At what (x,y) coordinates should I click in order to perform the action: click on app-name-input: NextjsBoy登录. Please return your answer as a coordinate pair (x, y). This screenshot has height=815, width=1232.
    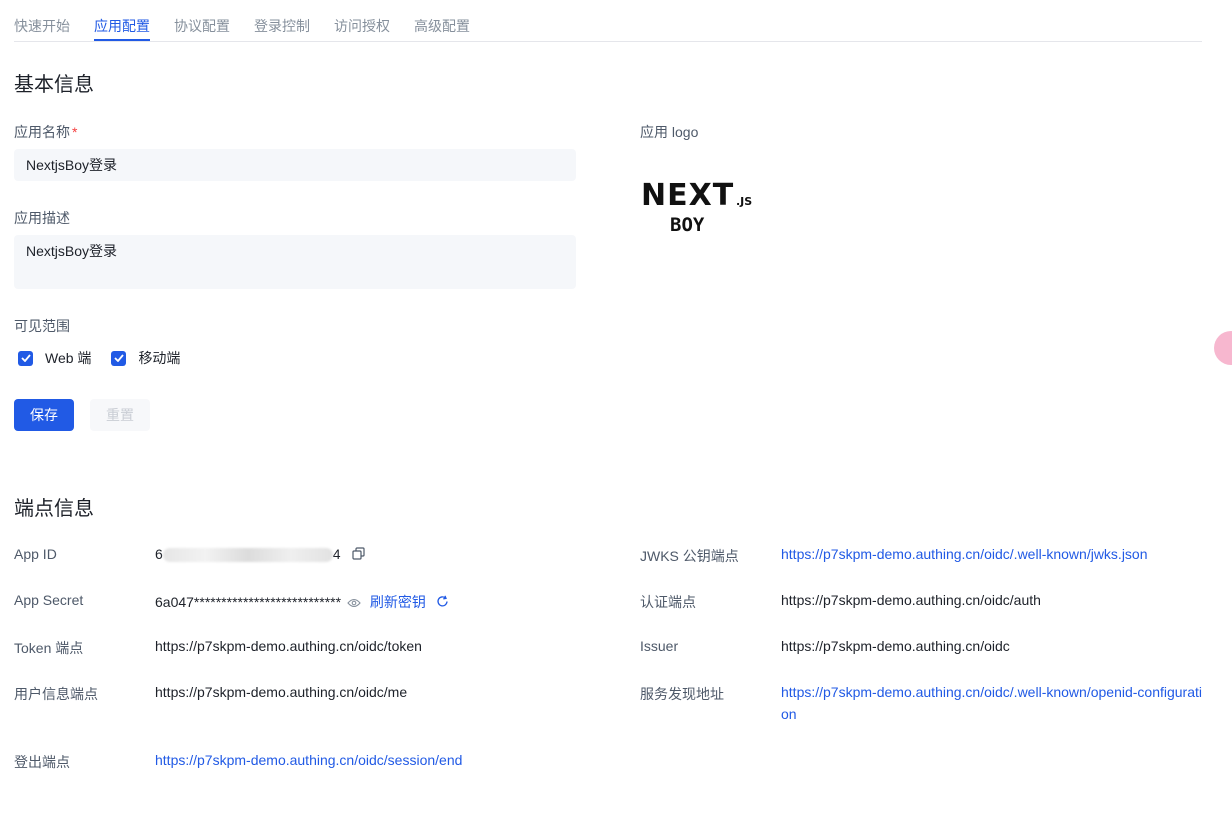
    Looking at the image, I should click on (295, 165).